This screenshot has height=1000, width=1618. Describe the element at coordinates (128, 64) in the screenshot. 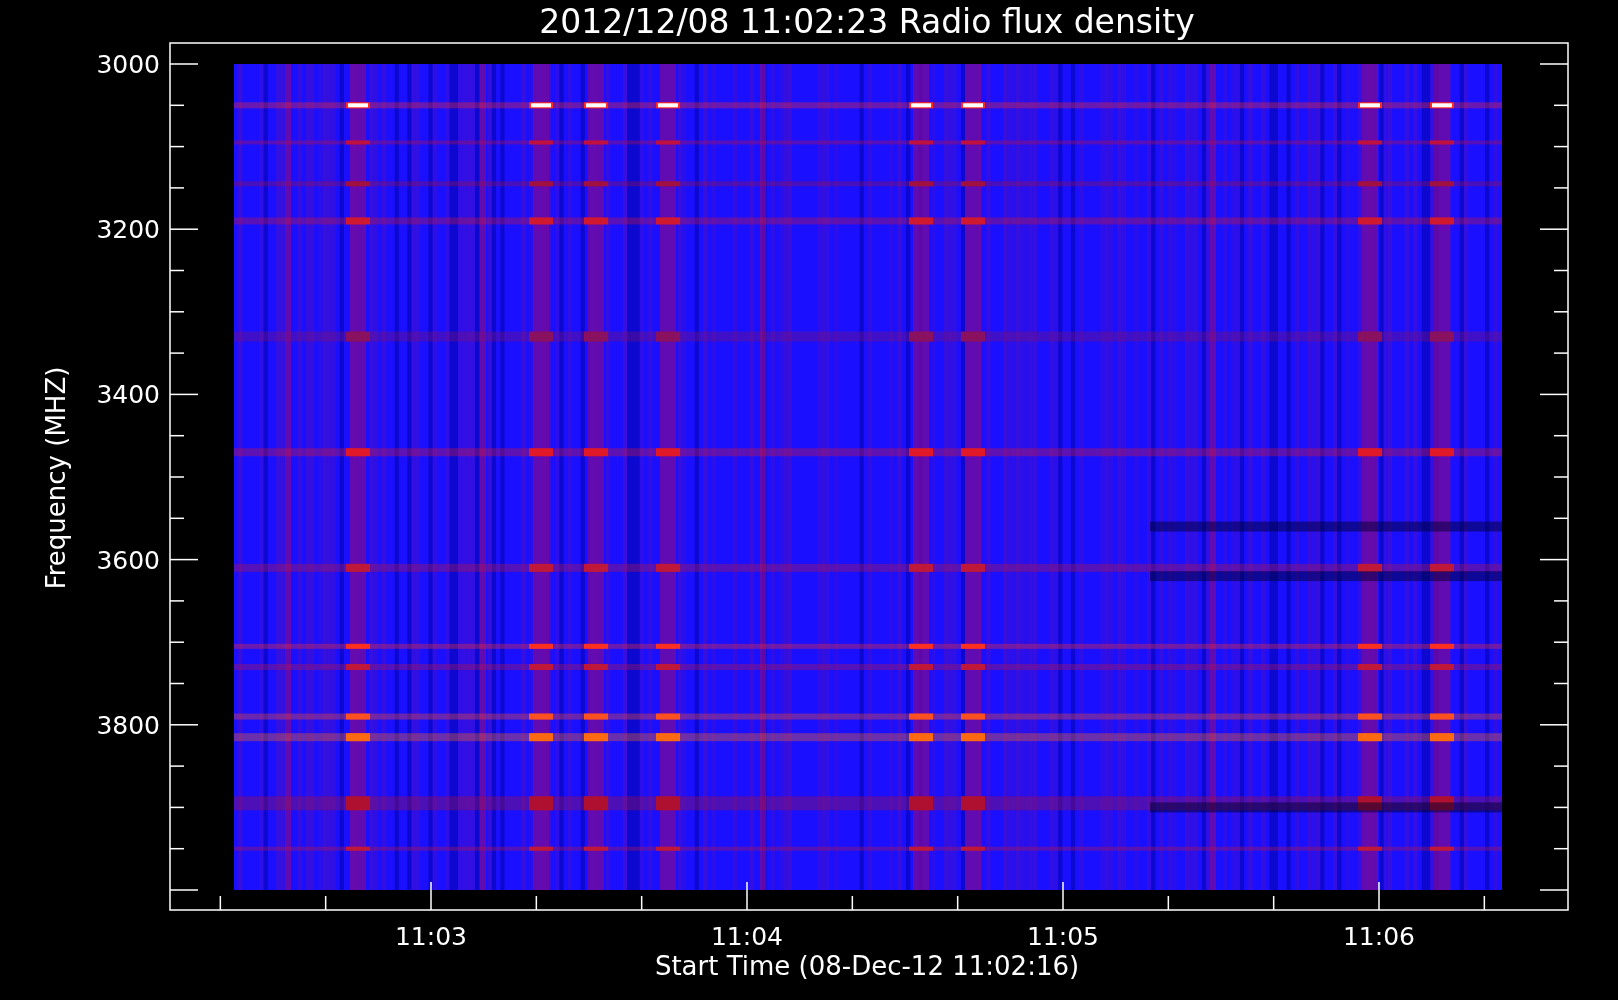

I see `y-tick-label: 3000` at that location.